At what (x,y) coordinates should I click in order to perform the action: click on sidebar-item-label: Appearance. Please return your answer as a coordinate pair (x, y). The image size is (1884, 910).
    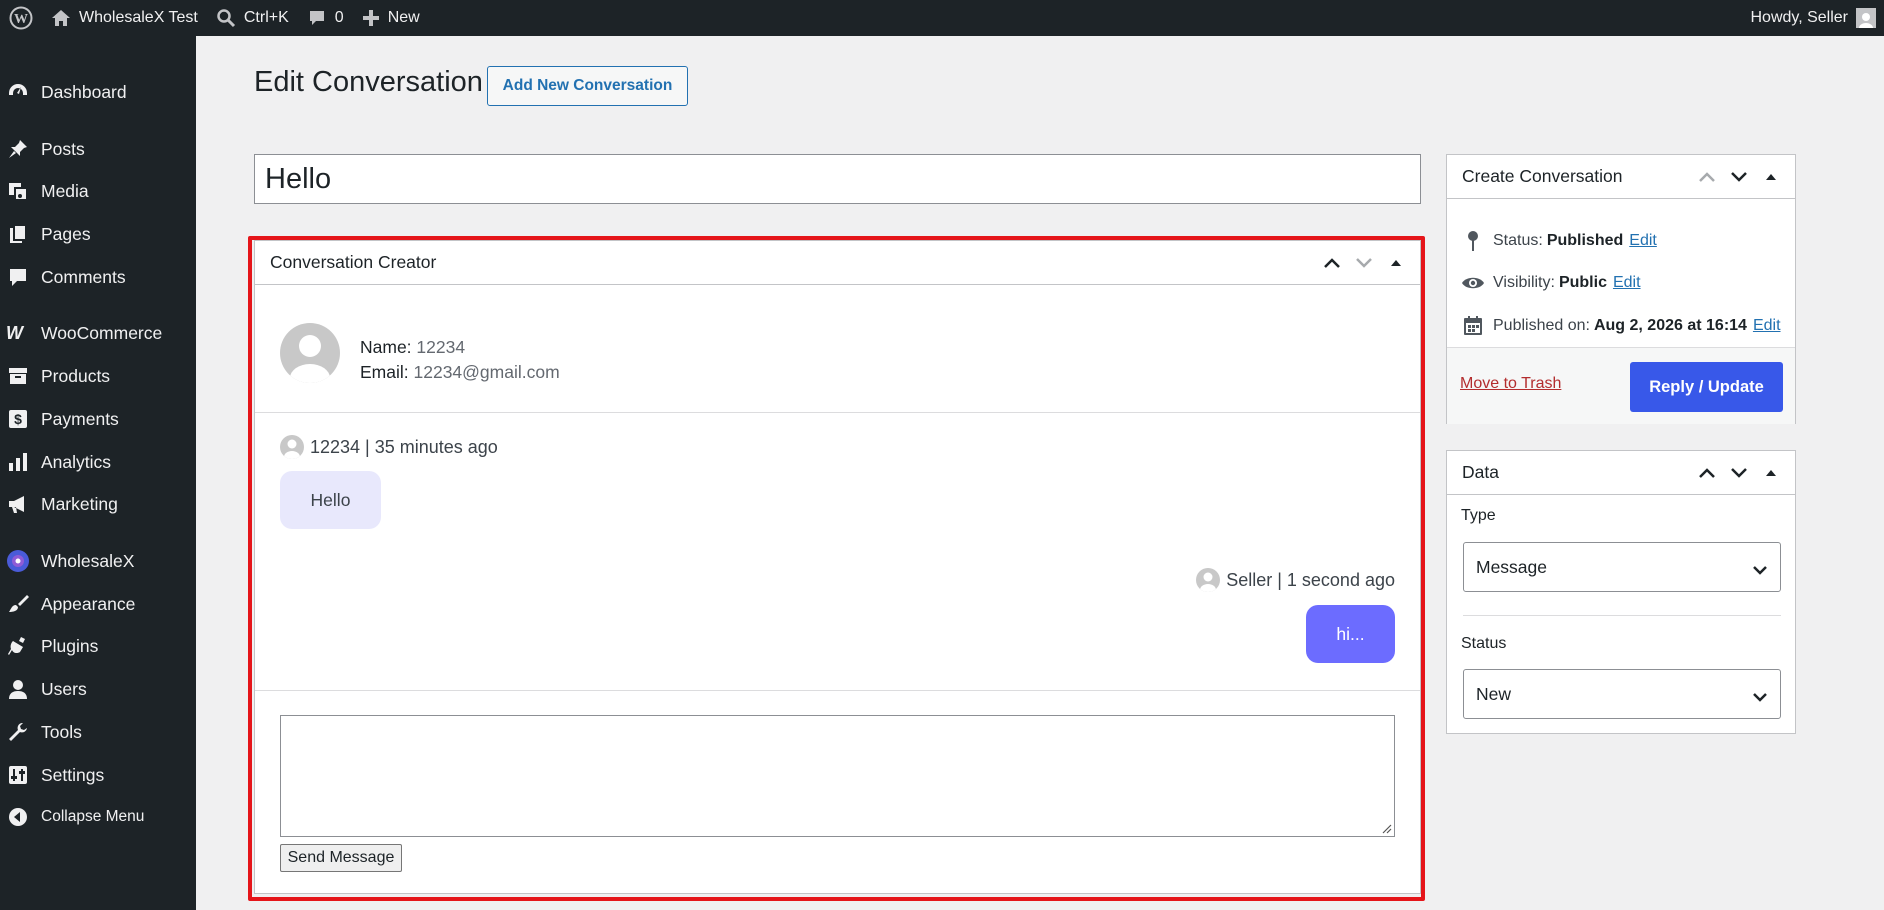
    Looking at the image, I should click on (88, 603).